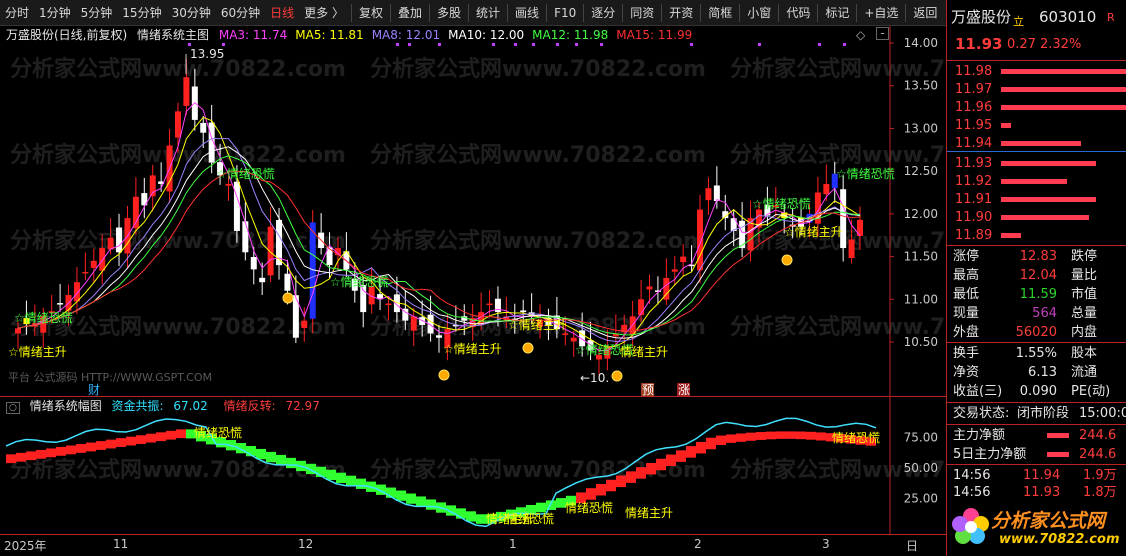 This screenshot has height=556, width=1126. What do you see at coordinates (410, 13) in the screenshot?
I see `toolbar-button: 叠加` at bounding box center [410, 13].